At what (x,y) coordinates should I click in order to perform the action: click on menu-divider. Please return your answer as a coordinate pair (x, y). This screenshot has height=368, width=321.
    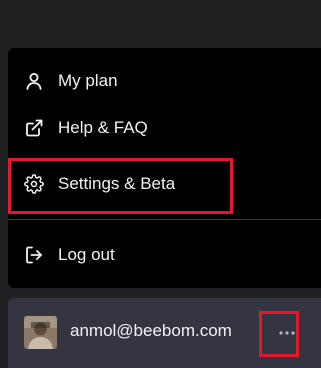
    Looking at the image, I should click on (164, 219).